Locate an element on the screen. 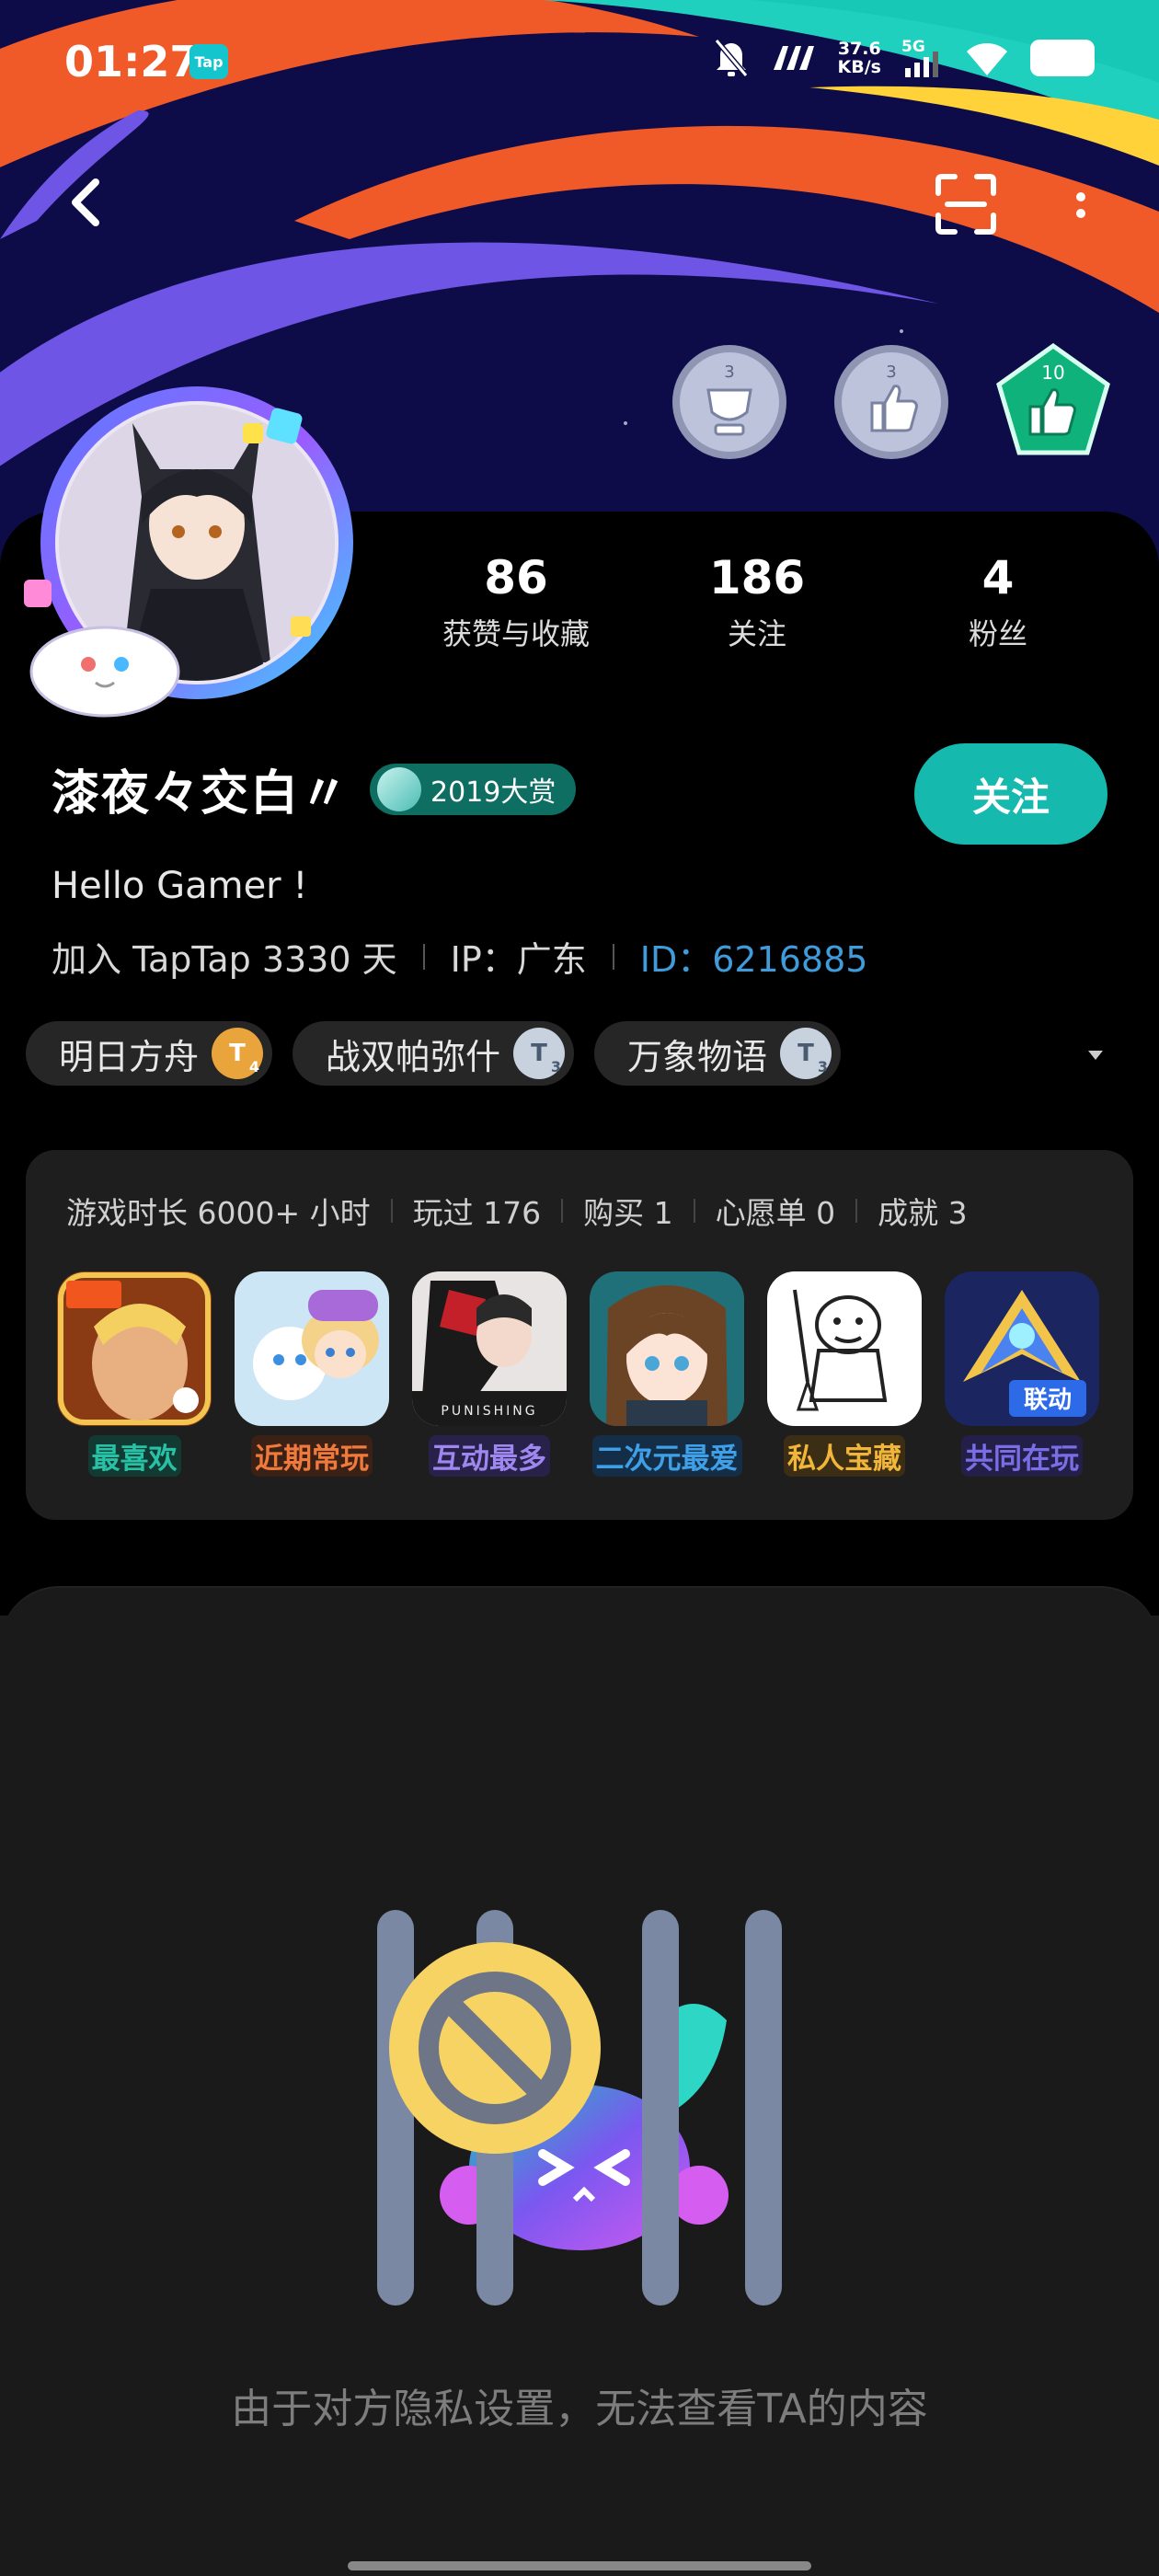 This screenshot has height=2576, width=1159. expand-tags-button is located at coordinates (1095, 1055).